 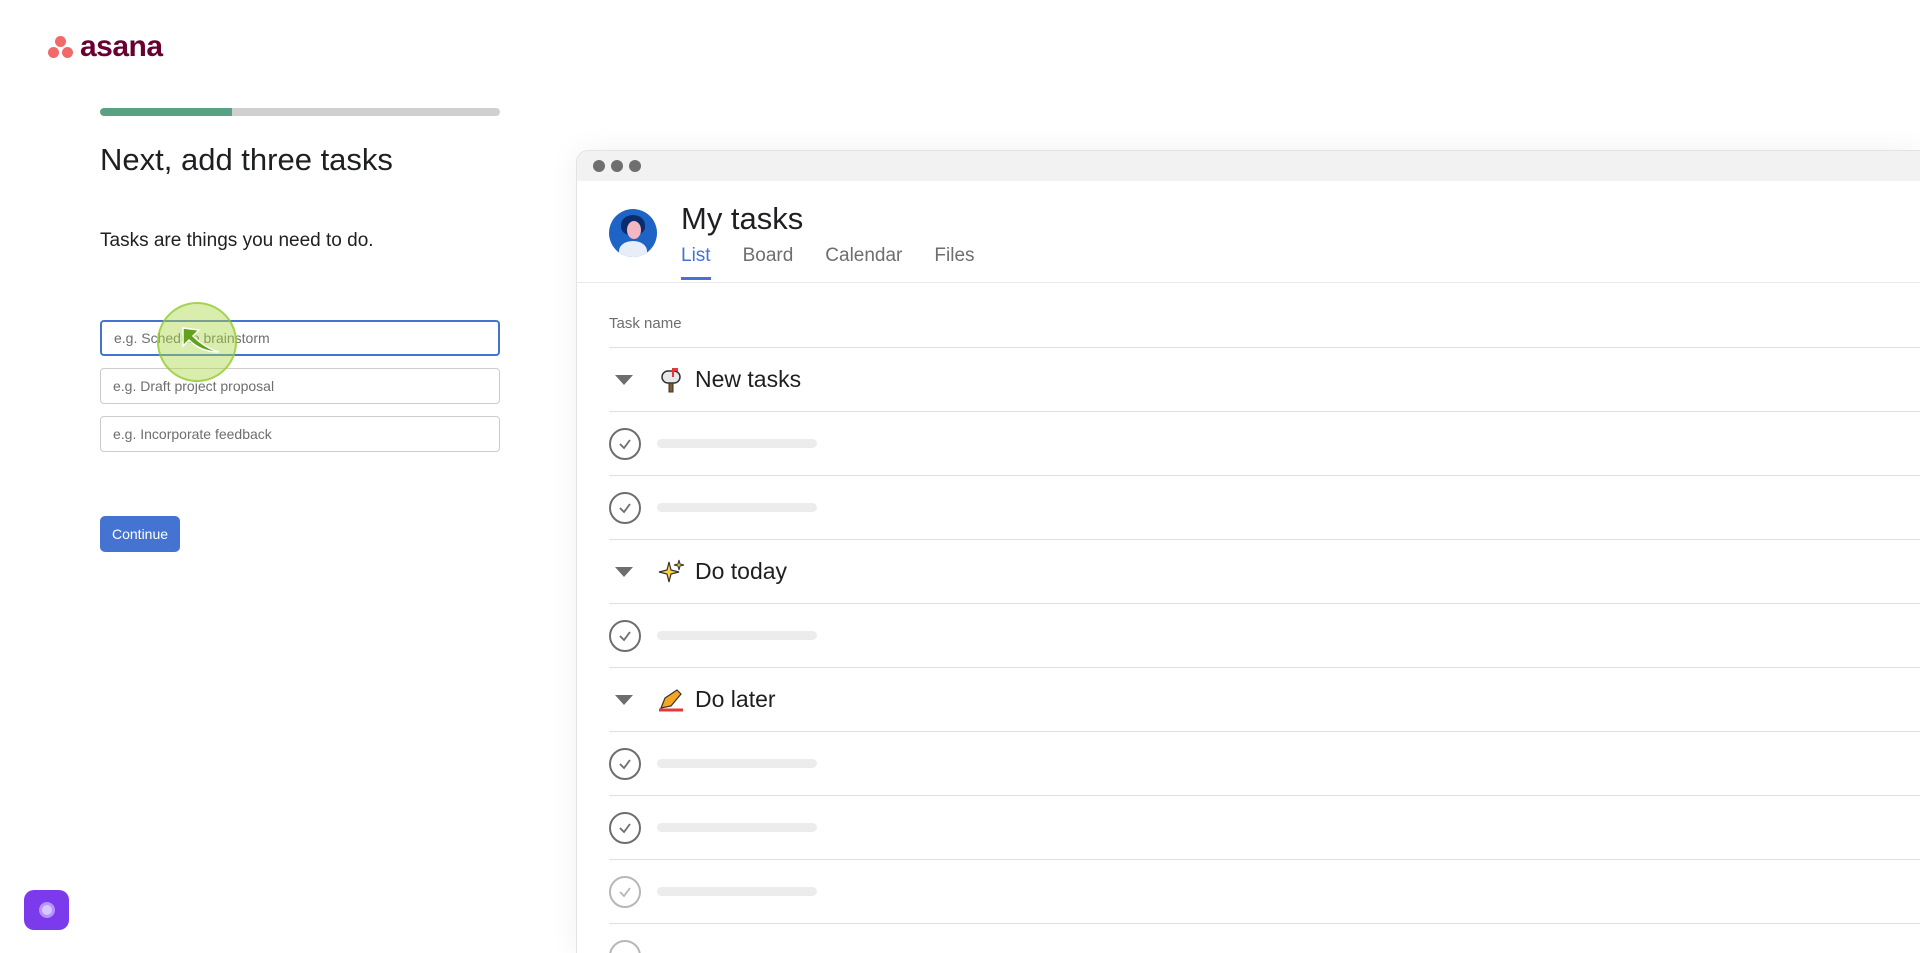 What do you see at coordinates (748, 379) in the screenshot?
I see `section-label: New tasks` at bounding box center [748, 379].